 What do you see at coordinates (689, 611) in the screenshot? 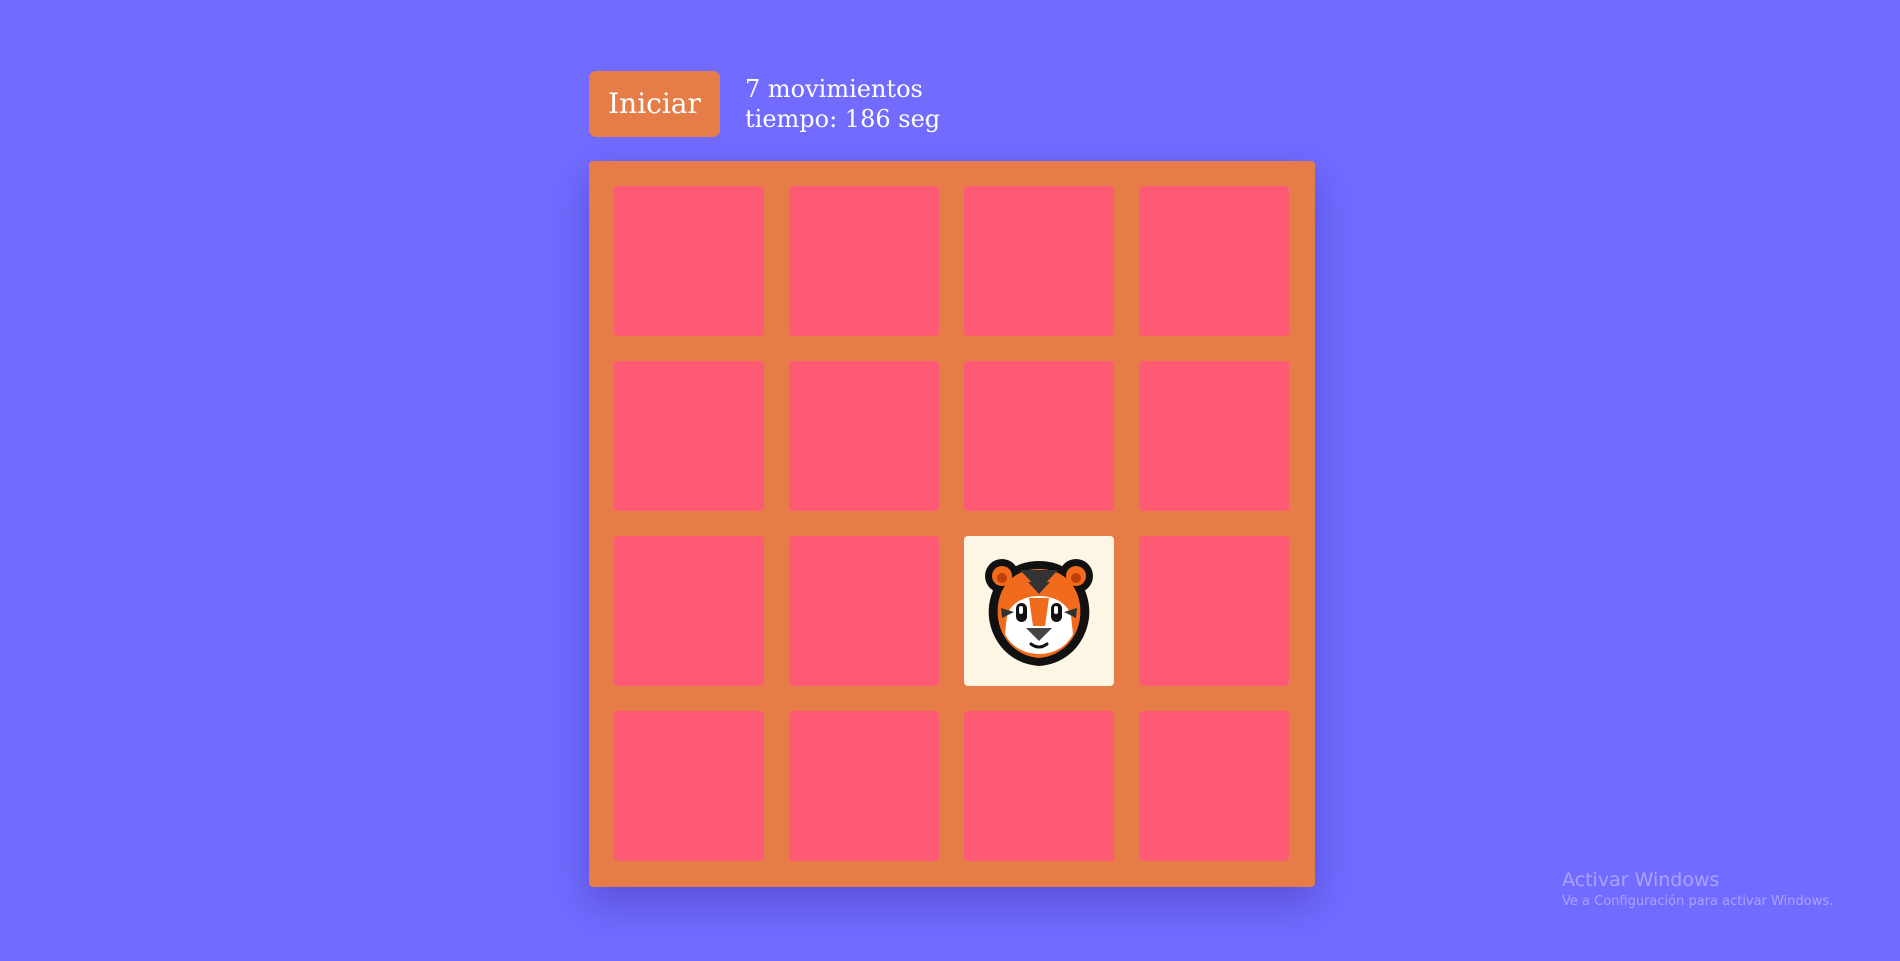
I see `memory-card-r3c1` at bounding box center [689, 611].